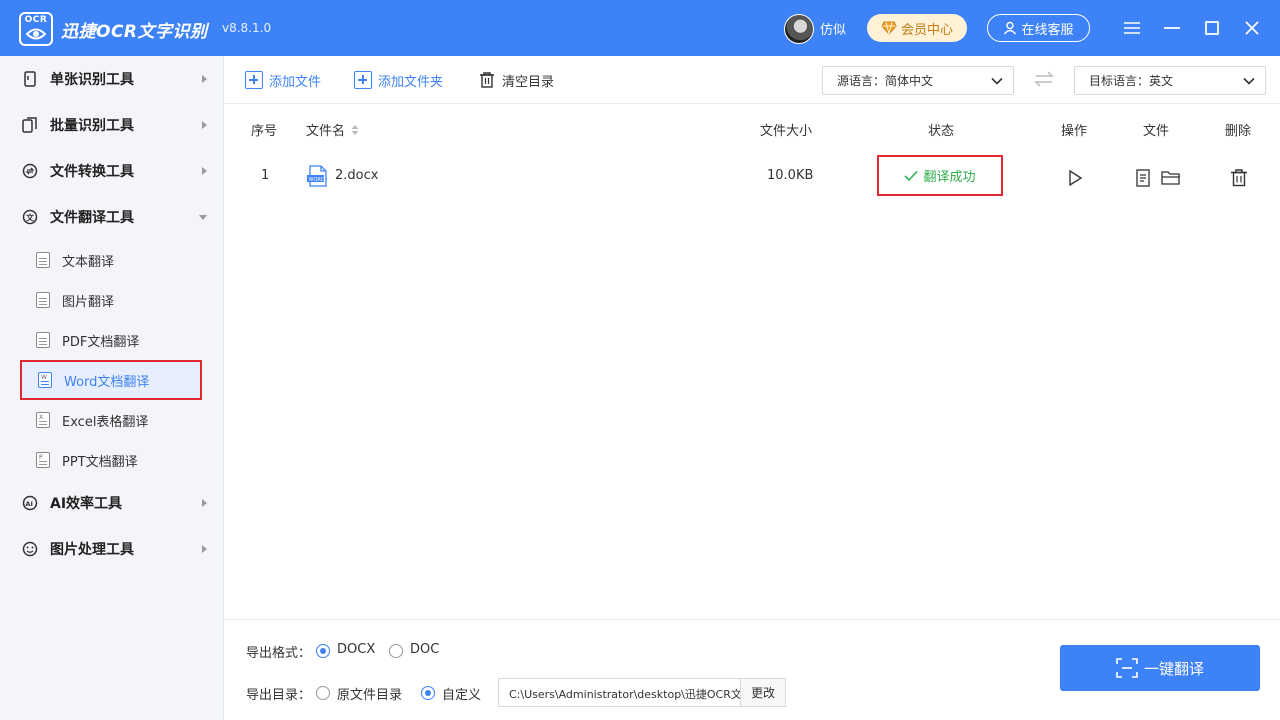 Image resolution: width=1280 pixels, height=720 pixels. What do you see at coordinates (1010, 28) in the screenshot?
I see `user-icon` at bounding box center [1010, 28].